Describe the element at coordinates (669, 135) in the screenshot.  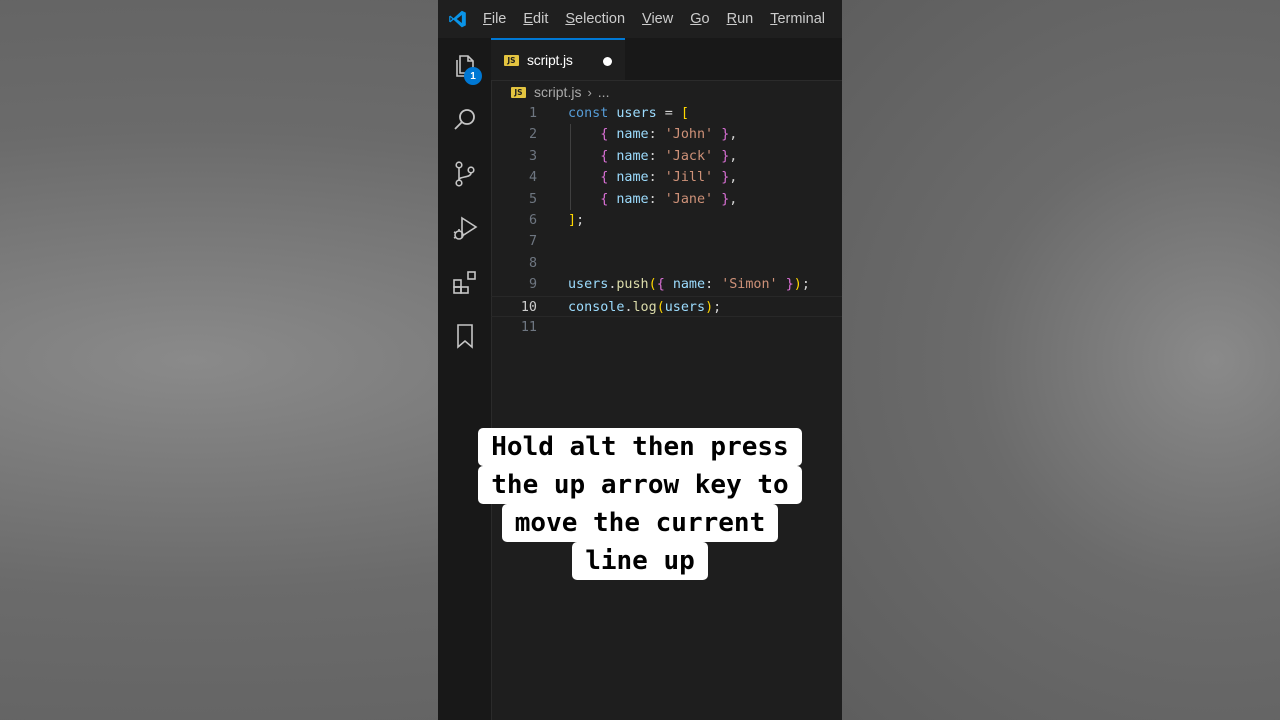
I see `code-text: { name: 'John' },` at that location.